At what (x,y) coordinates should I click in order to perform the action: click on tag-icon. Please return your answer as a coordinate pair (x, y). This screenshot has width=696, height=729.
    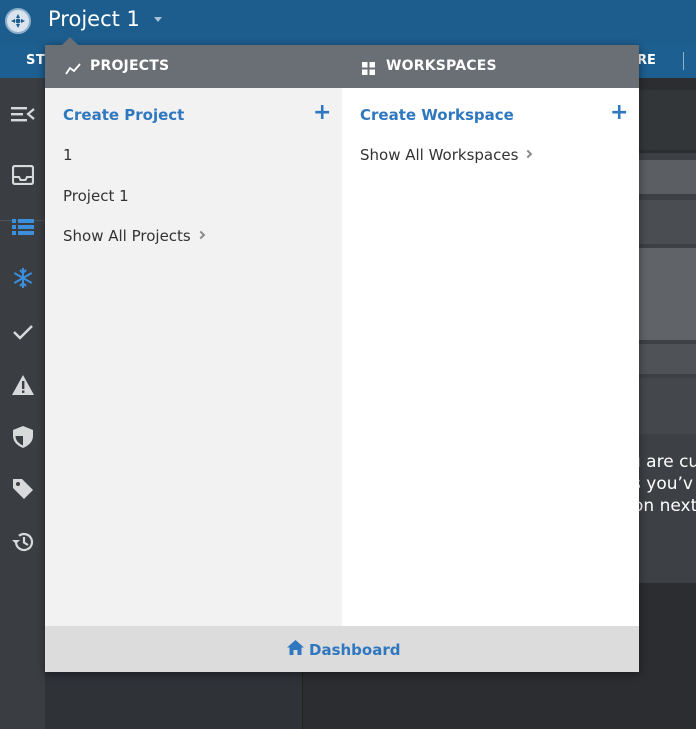
    Looking at the image, I should click on (23, 489).